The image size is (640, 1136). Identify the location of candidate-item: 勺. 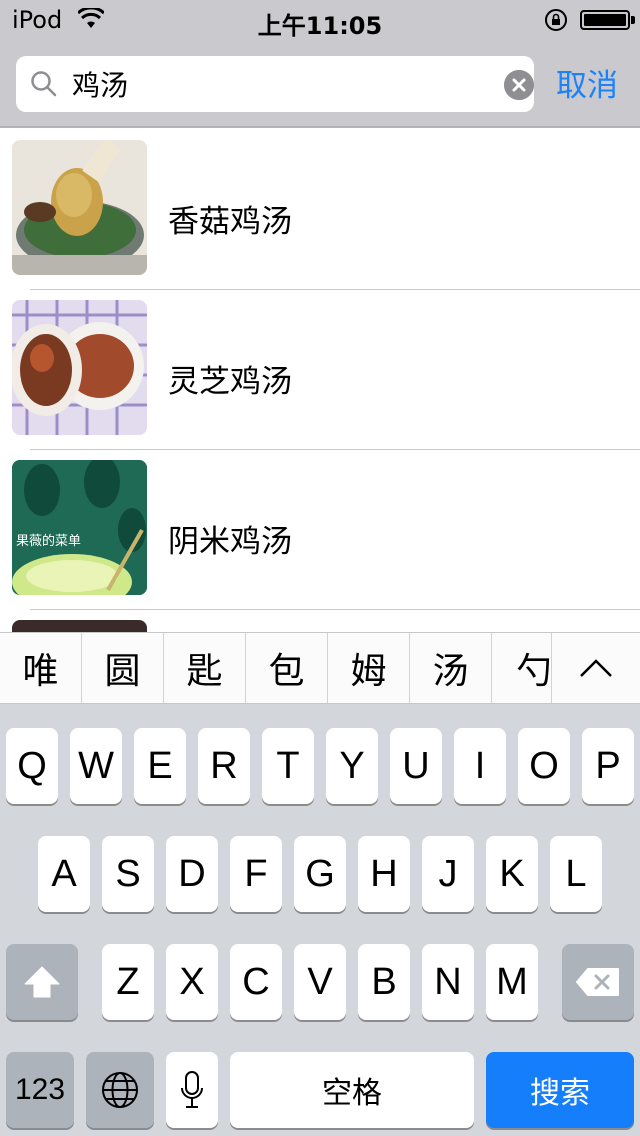
(522, 668).